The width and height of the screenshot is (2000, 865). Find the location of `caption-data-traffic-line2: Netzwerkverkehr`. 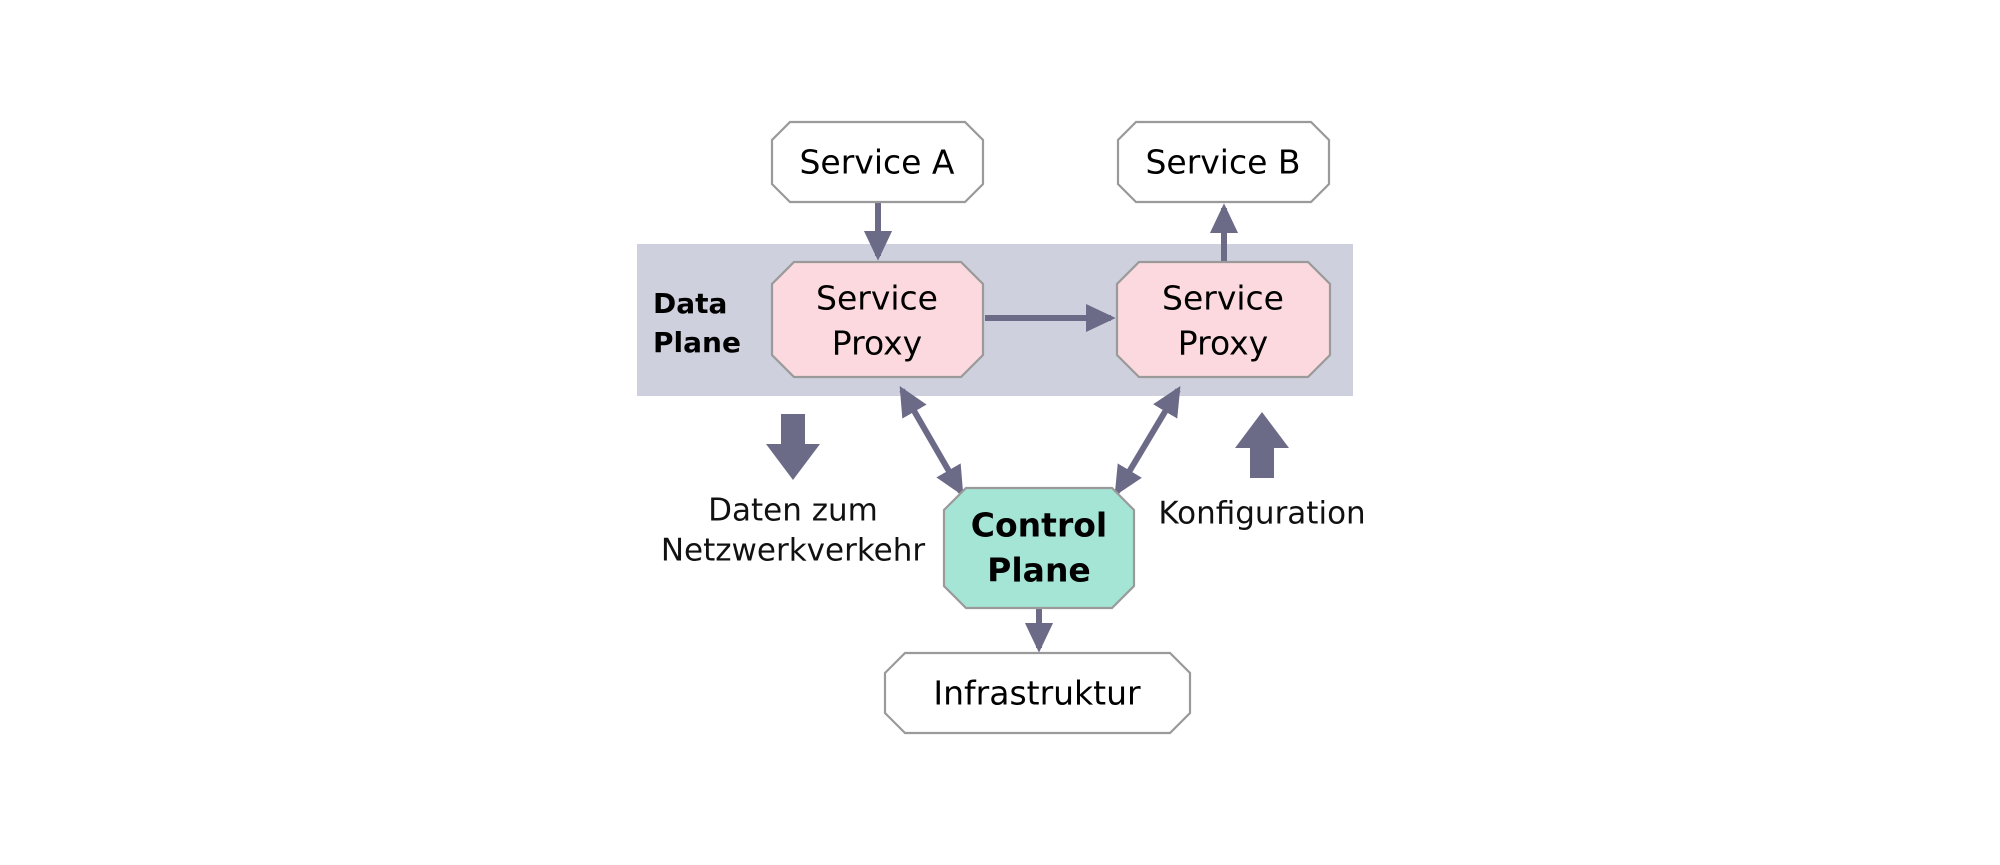

caption-data-traffic-line2: Netzwerkverkehr is located at coordinates (793, 551).